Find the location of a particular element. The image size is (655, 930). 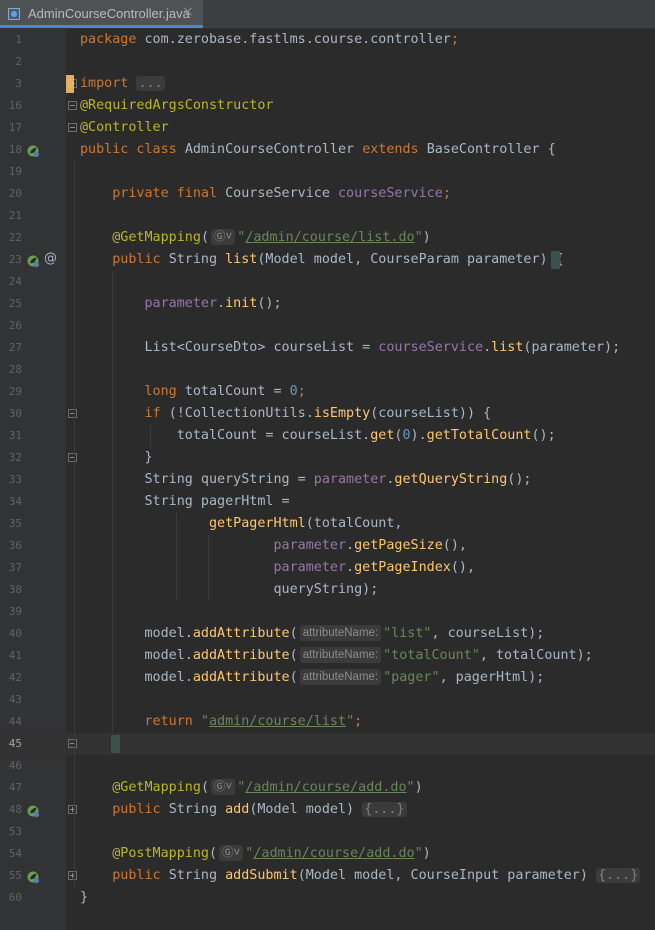

code-line: 24 is located at coordinates (327, 282).